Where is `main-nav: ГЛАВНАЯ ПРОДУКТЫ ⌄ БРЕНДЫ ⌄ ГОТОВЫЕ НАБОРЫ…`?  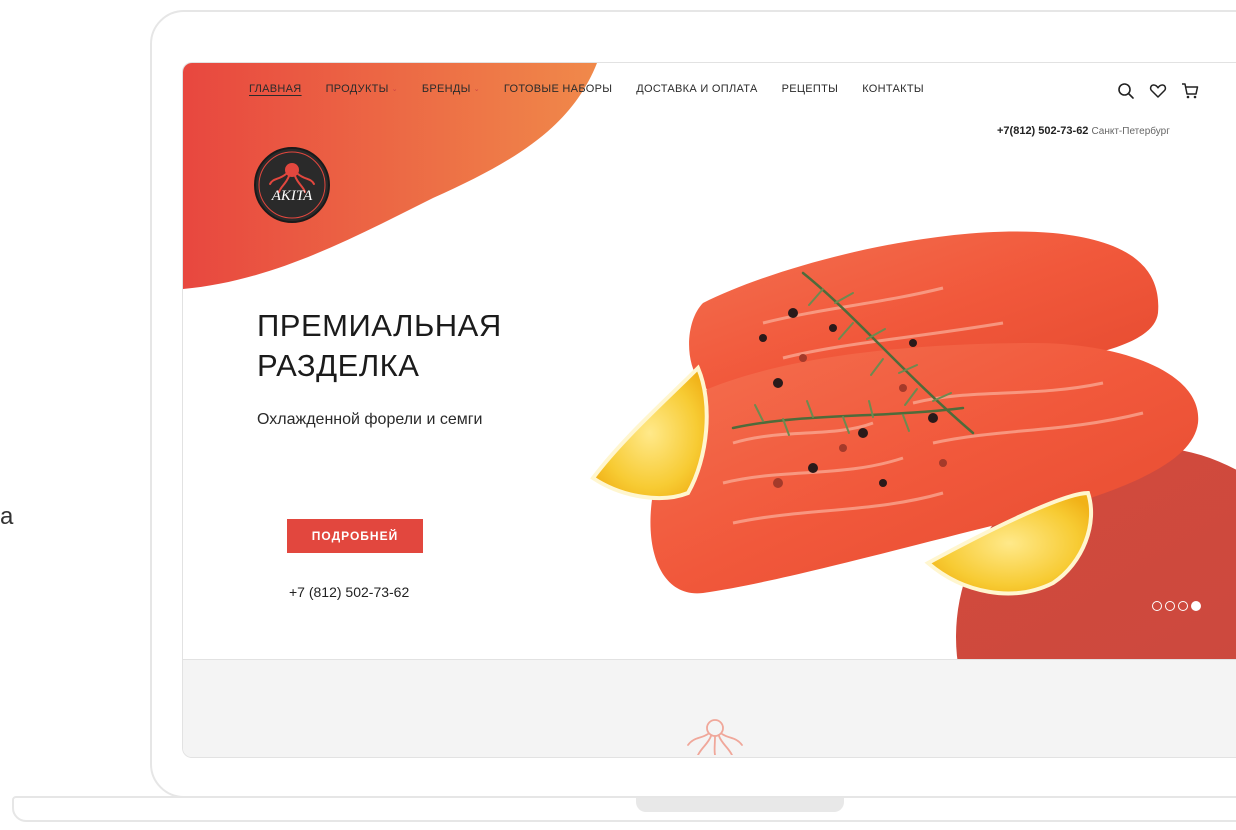 main-nav: ГЛАВНАЯ ПРОДУКТЫ ⌄ БРЕНДЫ ⌄ ГОТОВЫЕ НАБОРЫ… is located at coordinates (586, 89).